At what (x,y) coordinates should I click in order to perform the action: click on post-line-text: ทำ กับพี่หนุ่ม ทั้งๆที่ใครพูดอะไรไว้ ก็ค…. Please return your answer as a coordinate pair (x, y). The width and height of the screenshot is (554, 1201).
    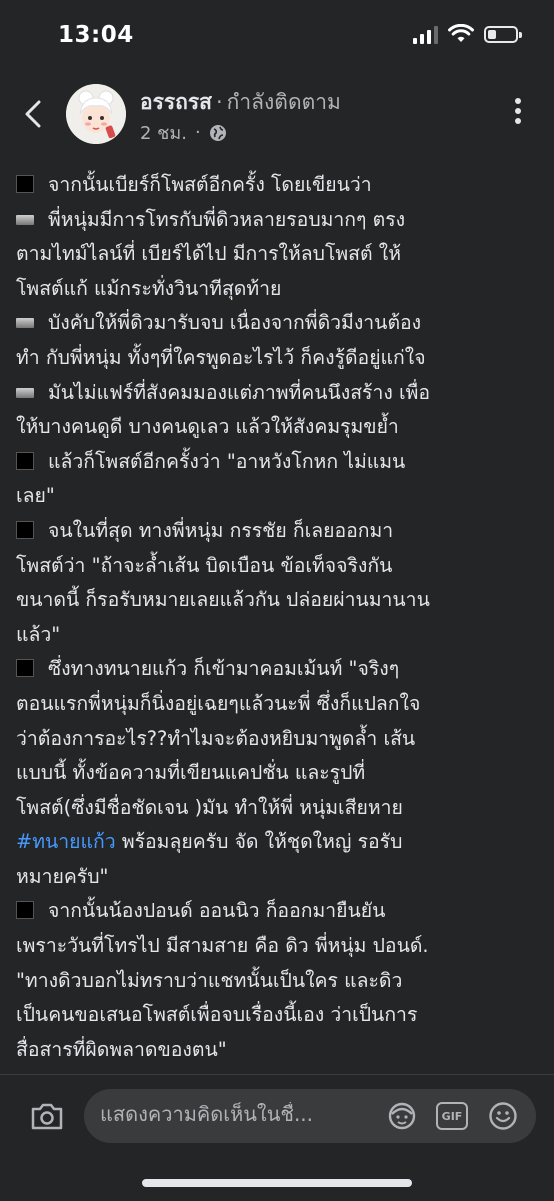
    Looking at the image, I should click on (221, 357).